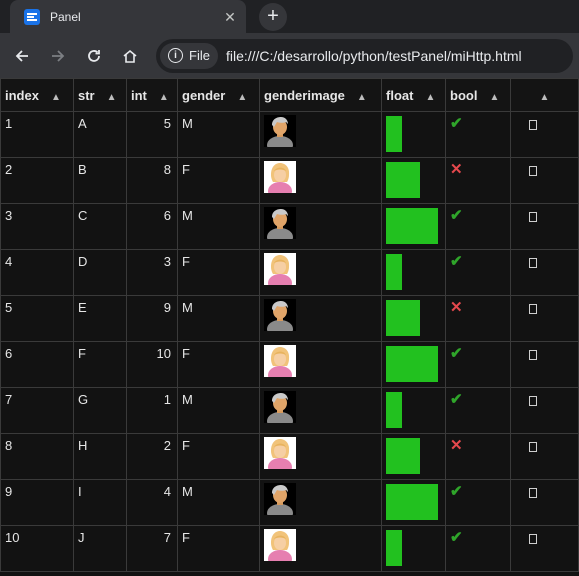 This screenshot has width=579, height=576. I want to click on cell-index: 7, so click(37, 410).